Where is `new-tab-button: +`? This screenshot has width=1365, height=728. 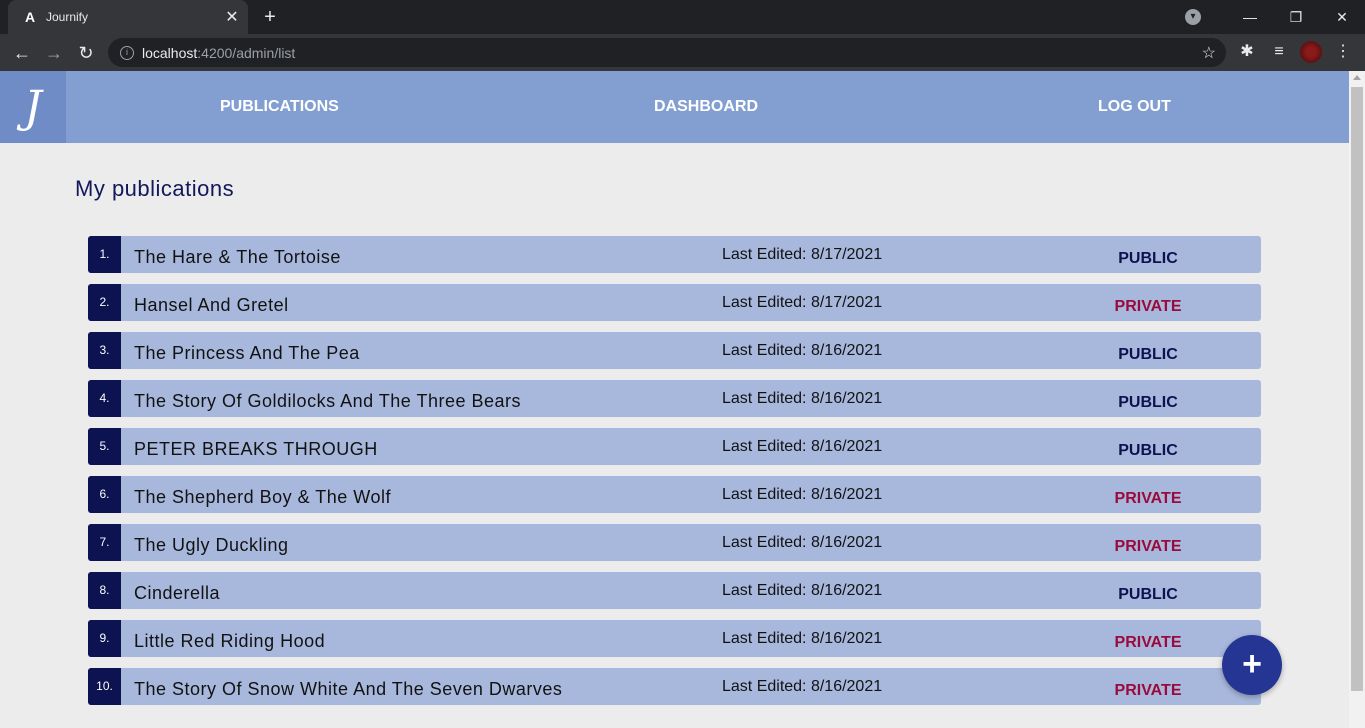
new-tab-button: + is located at coordinates (270, 17).